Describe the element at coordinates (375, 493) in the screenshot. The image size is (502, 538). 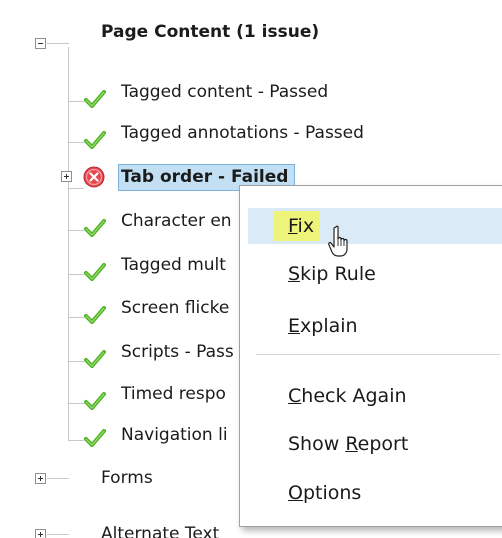
I see `menu-item-options: Options` at that location.